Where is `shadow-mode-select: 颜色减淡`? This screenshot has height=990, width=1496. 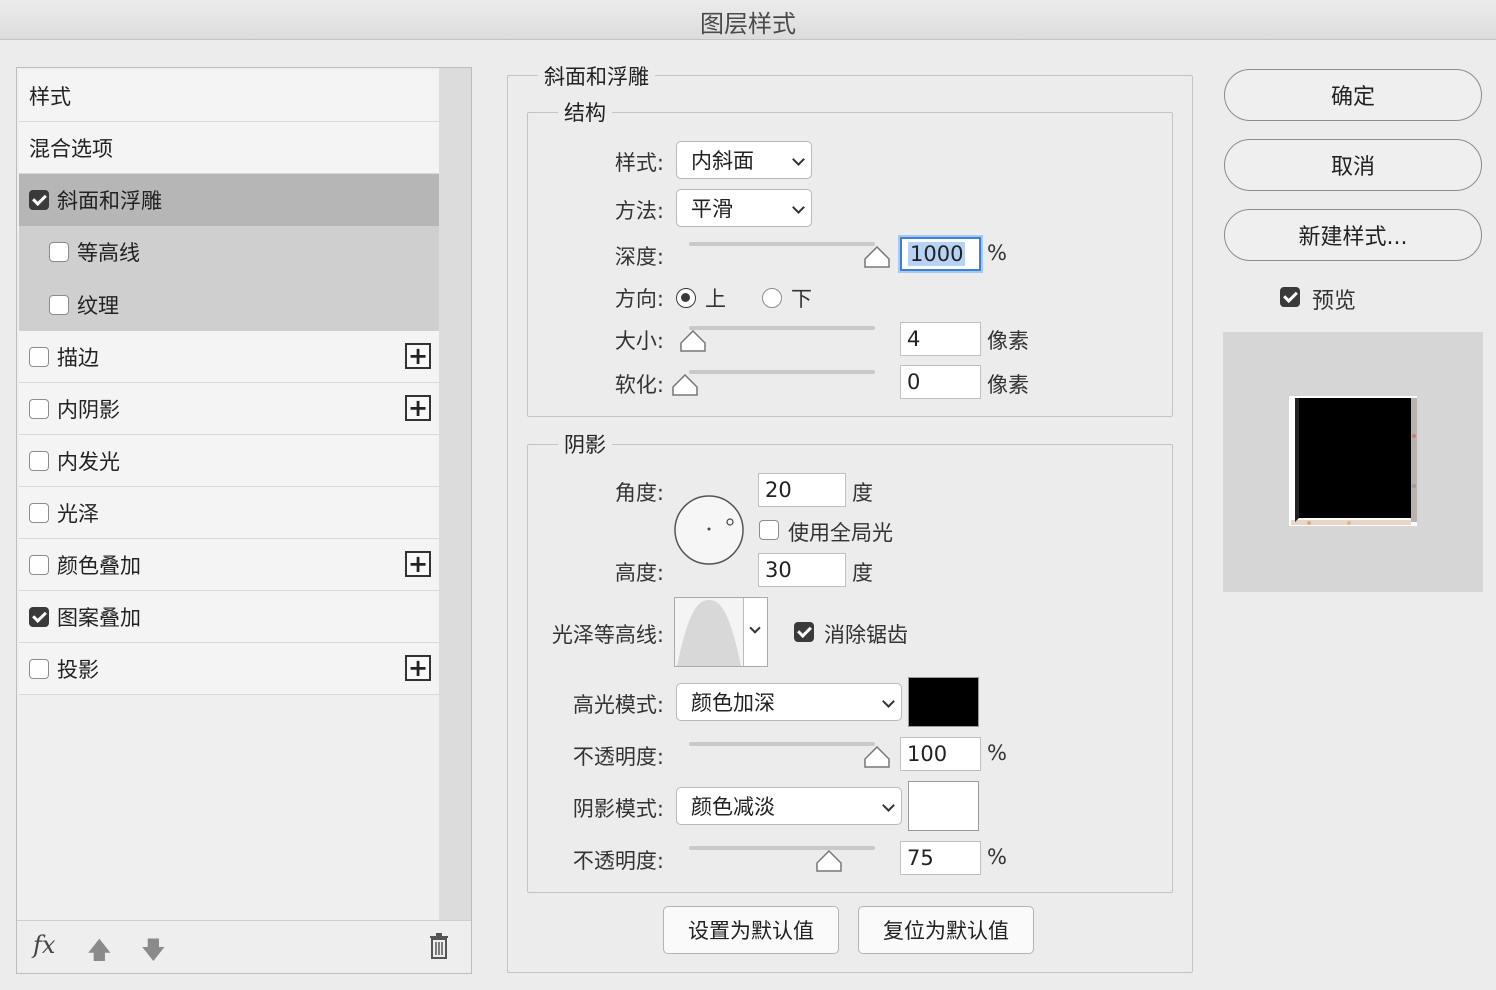
shadow-mode-select: 颜色减淡 is located at coordinates (789, 806).